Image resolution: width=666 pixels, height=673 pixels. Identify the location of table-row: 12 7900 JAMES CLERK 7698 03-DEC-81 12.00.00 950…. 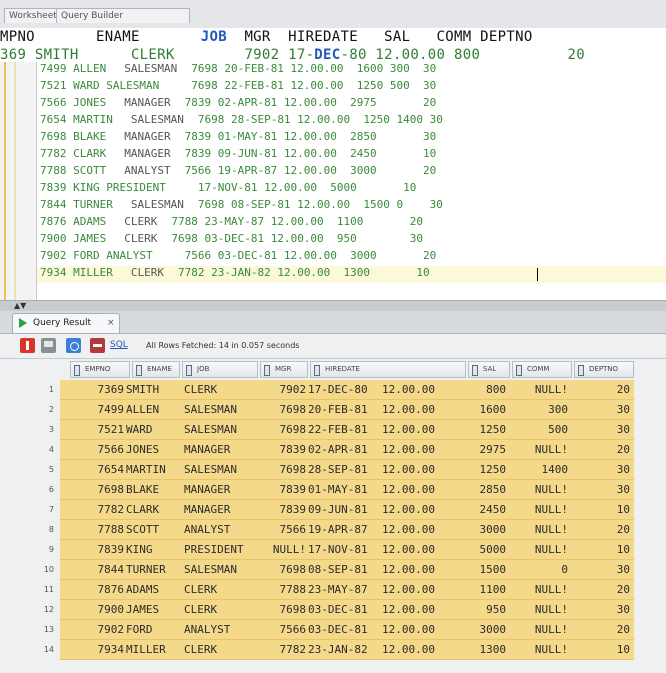
(323, 610).